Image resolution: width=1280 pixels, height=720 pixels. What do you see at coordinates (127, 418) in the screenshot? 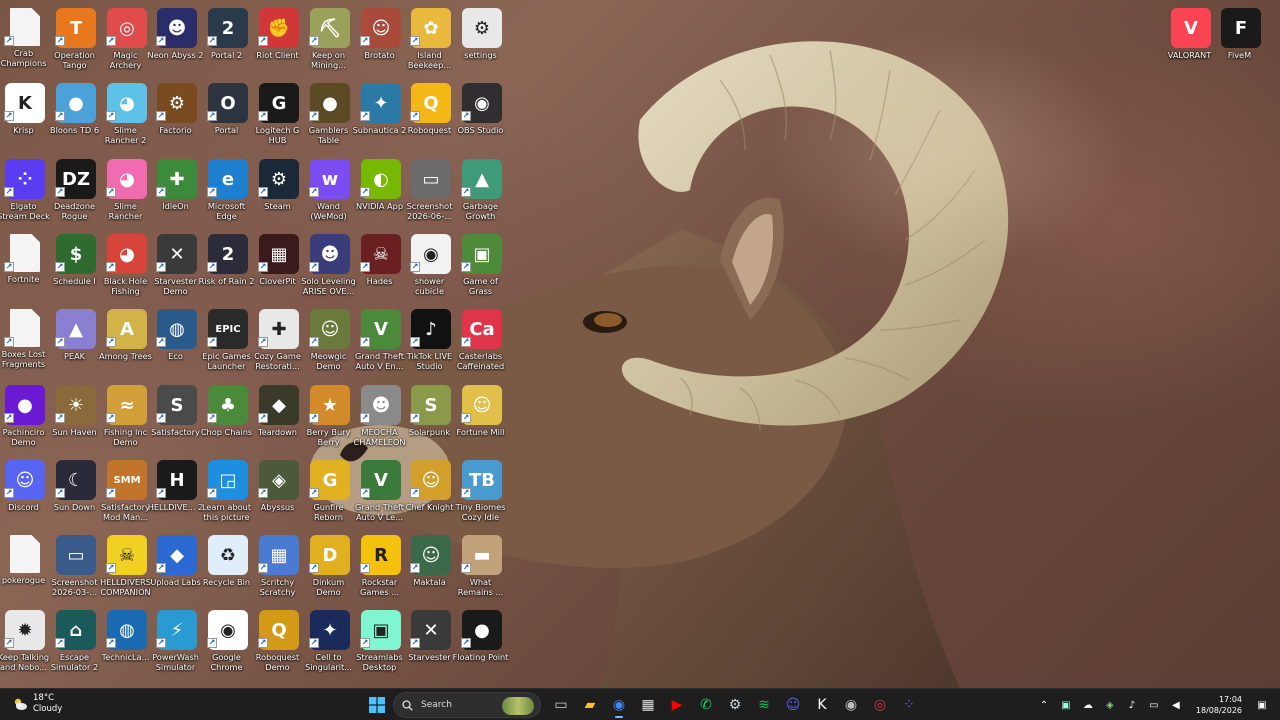
I see `desktop-icon: ≈ ↗ Fishing Inc Demo` at bounding box center [127, 418].